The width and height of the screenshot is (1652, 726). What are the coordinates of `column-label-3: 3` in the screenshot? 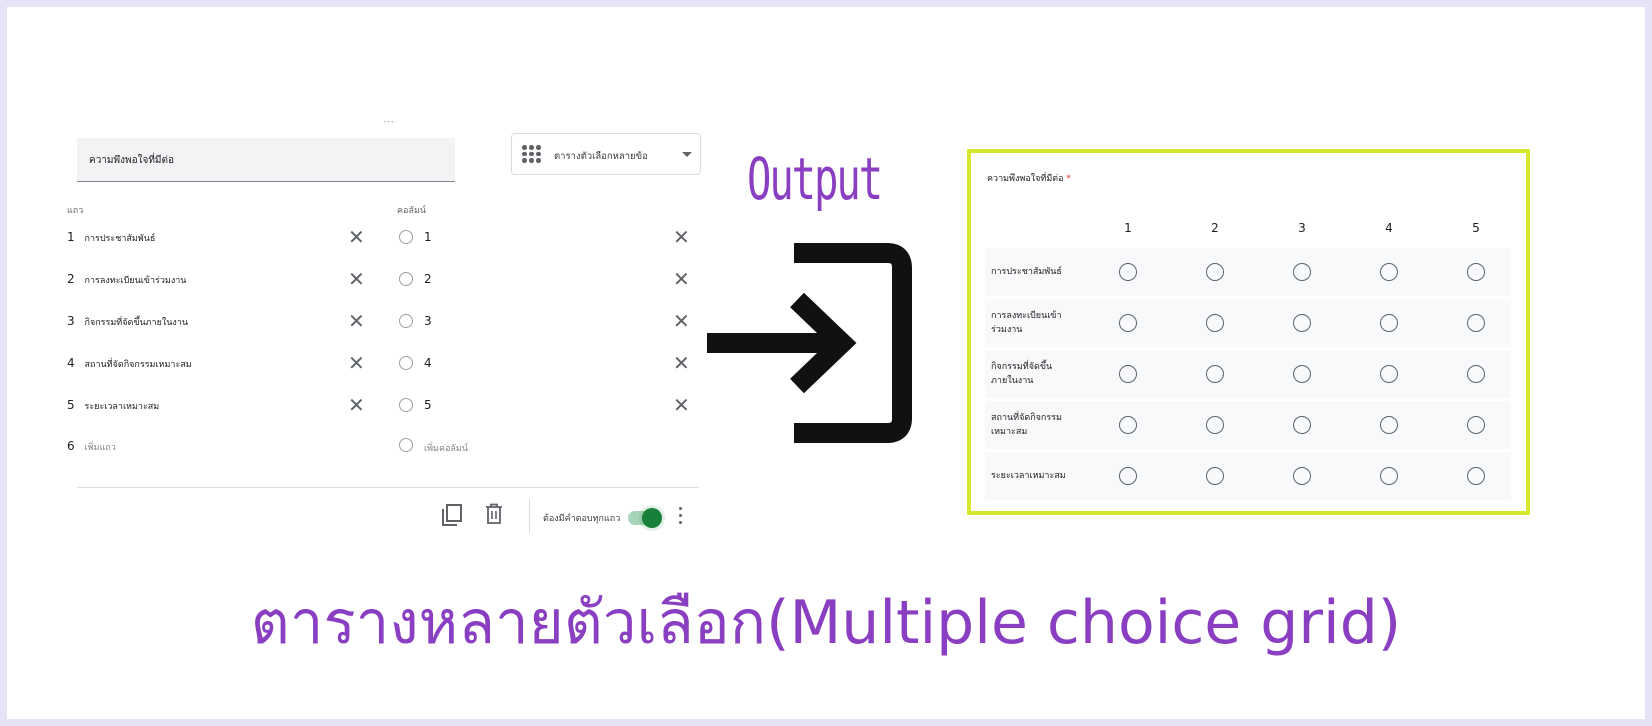 It's located at (428, 321).